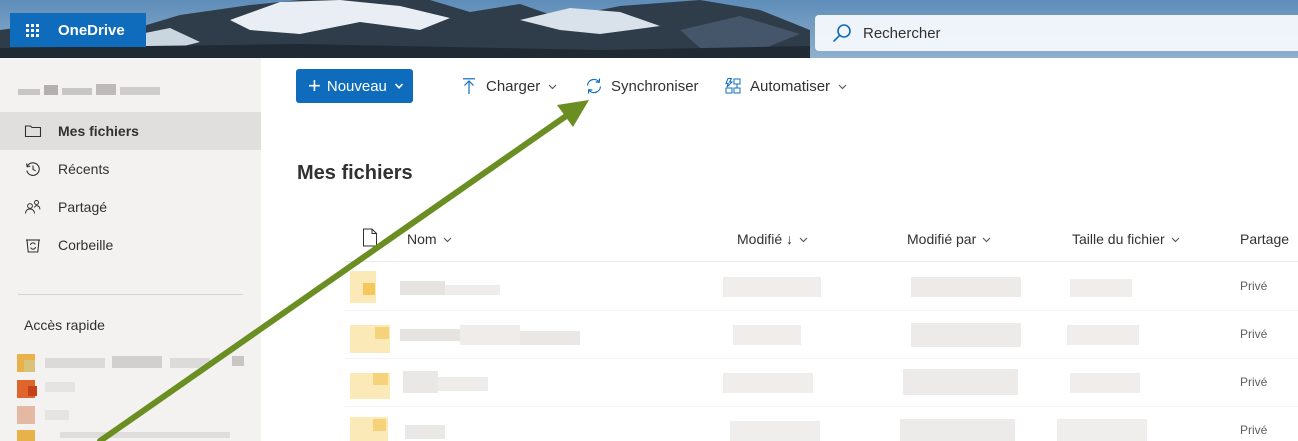 This screenshot has width=1298, height=441. Describe the element at coordinates (594, 86) in the screenshot. I see `sync-icon` at that location.